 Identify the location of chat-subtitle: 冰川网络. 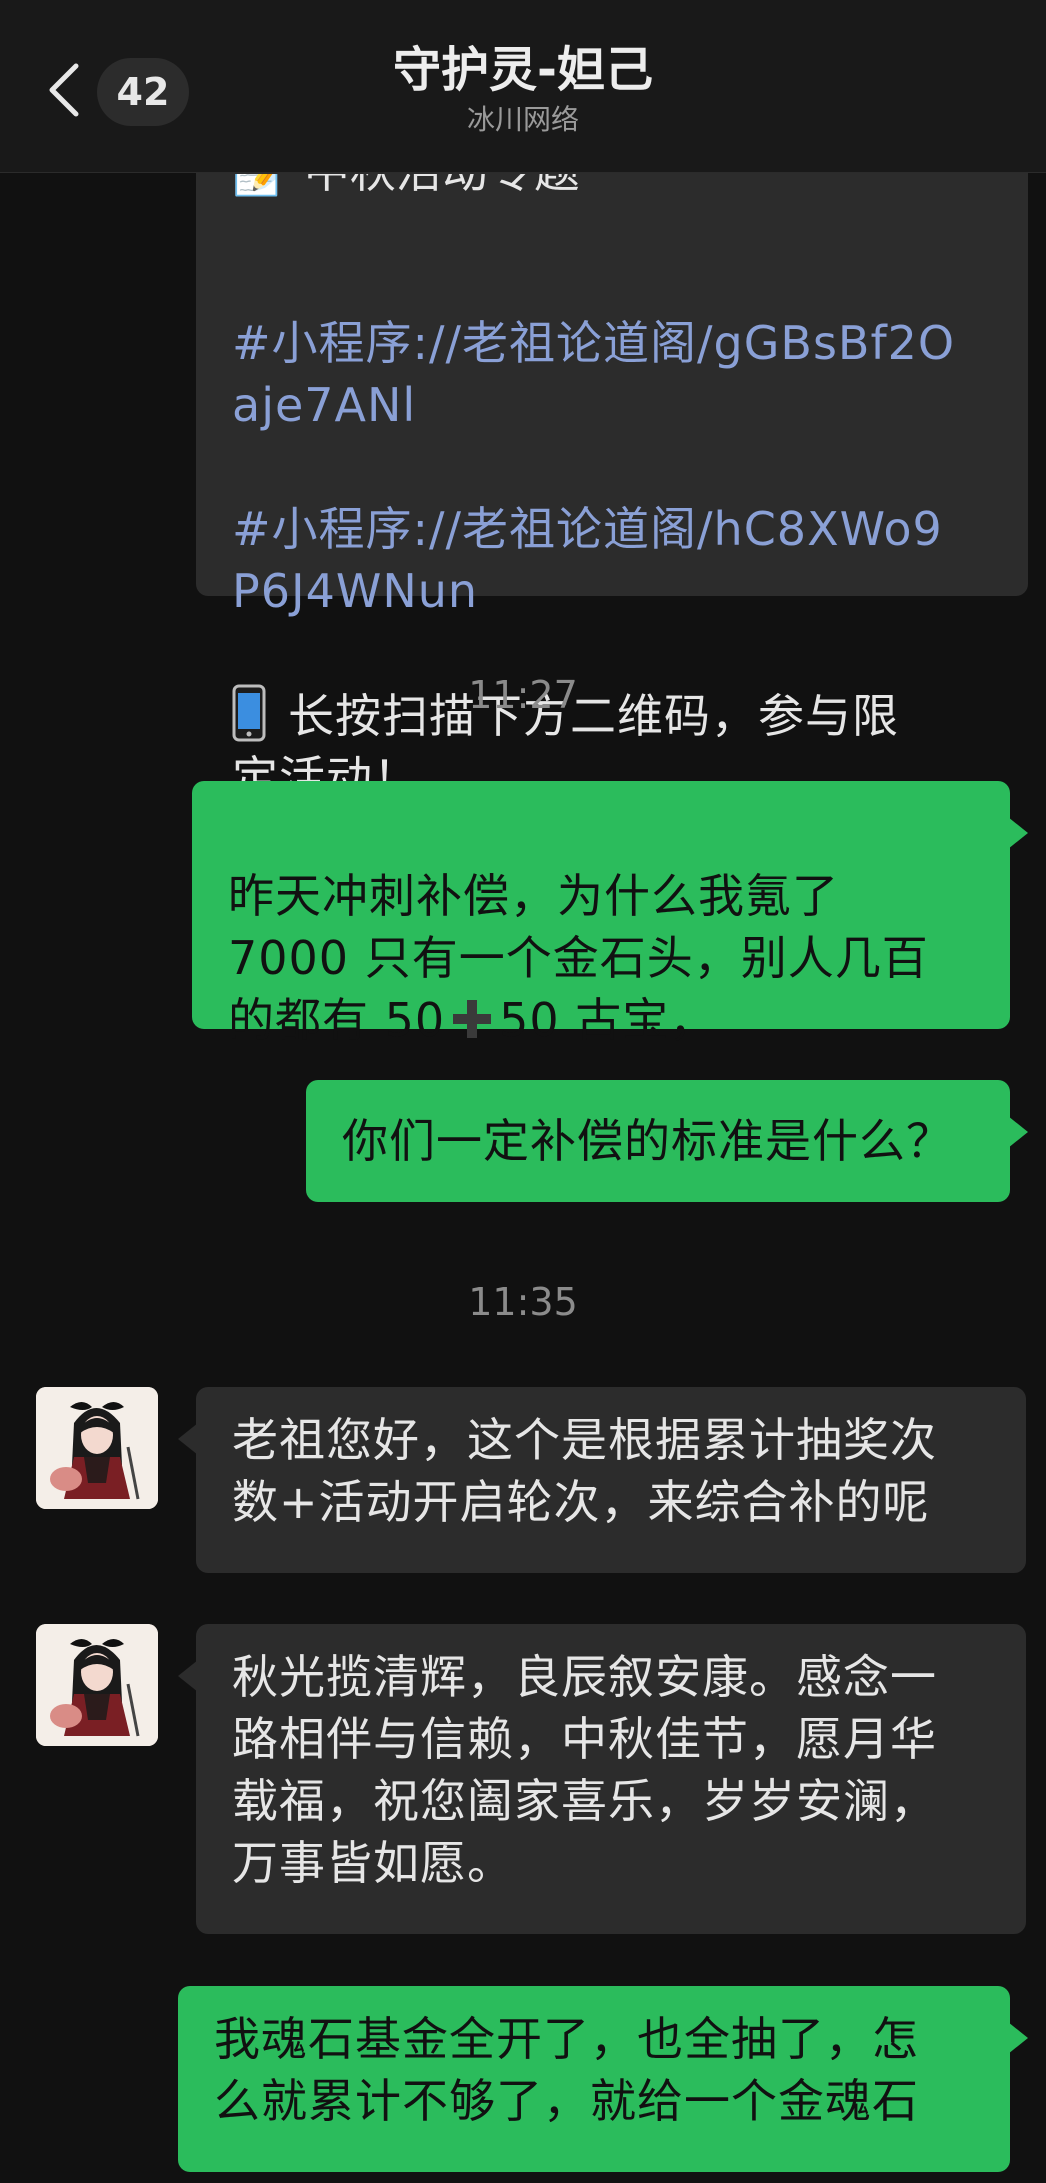
(522, 119).